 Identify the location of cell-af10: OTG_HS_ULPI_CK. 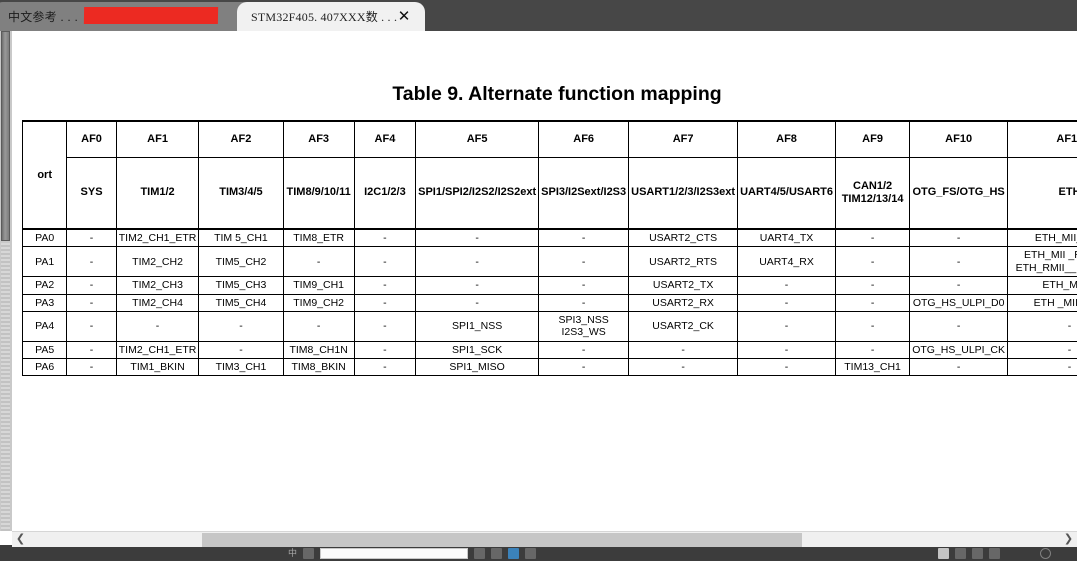
(959, 350).